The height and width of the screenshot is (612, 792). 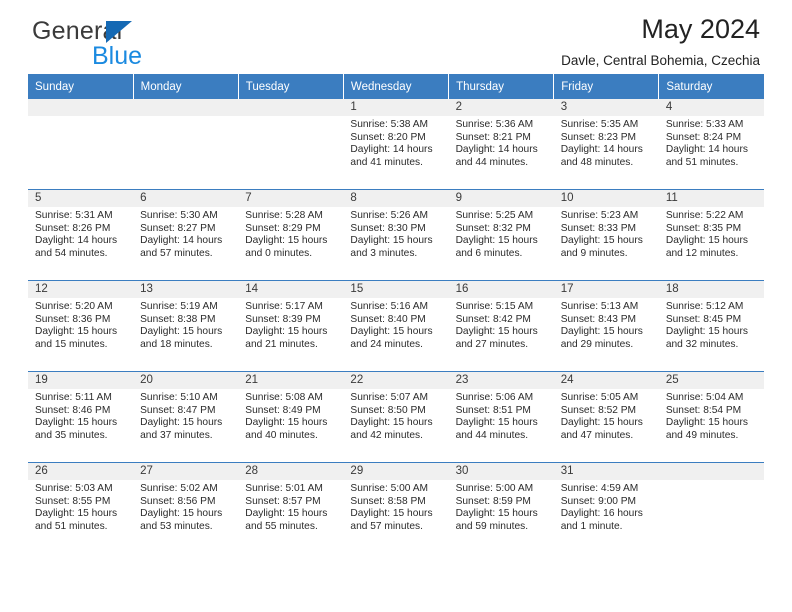 I want to click on day-number: 2, so click(x=501, y=107).